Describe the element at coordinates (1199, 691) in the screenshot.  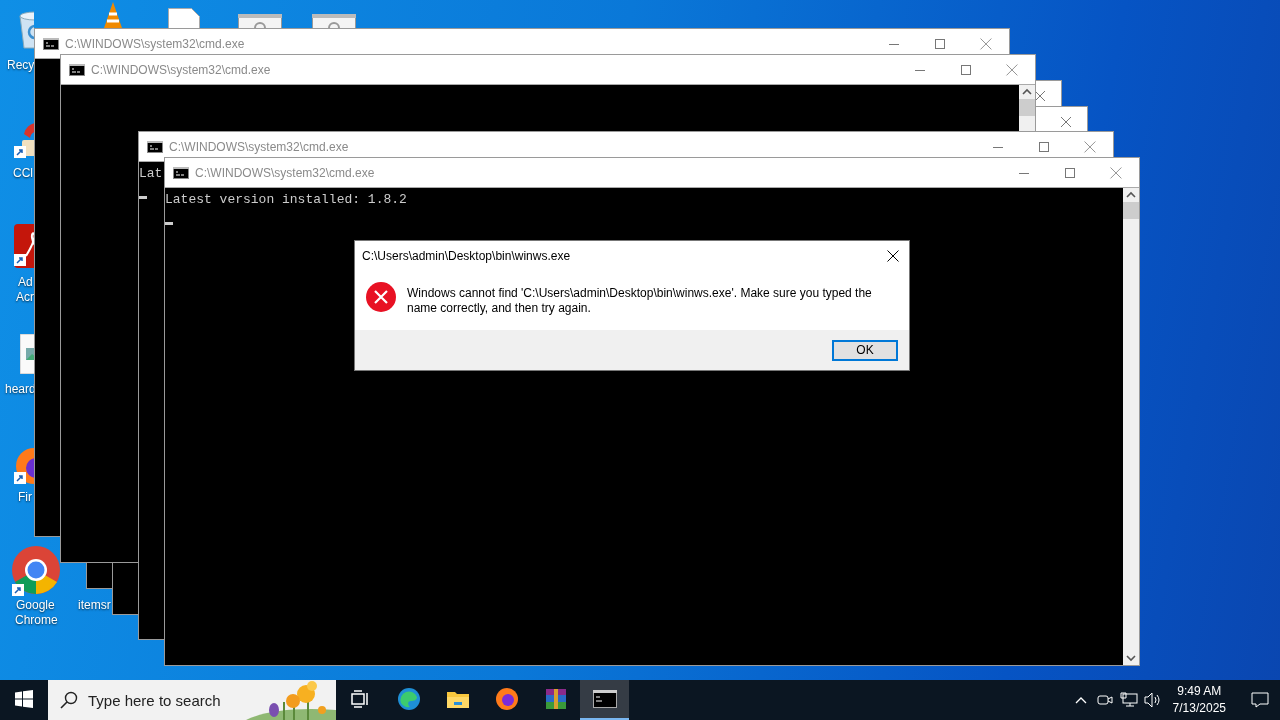
I see `clock-time: 9:49 AM` at that location.